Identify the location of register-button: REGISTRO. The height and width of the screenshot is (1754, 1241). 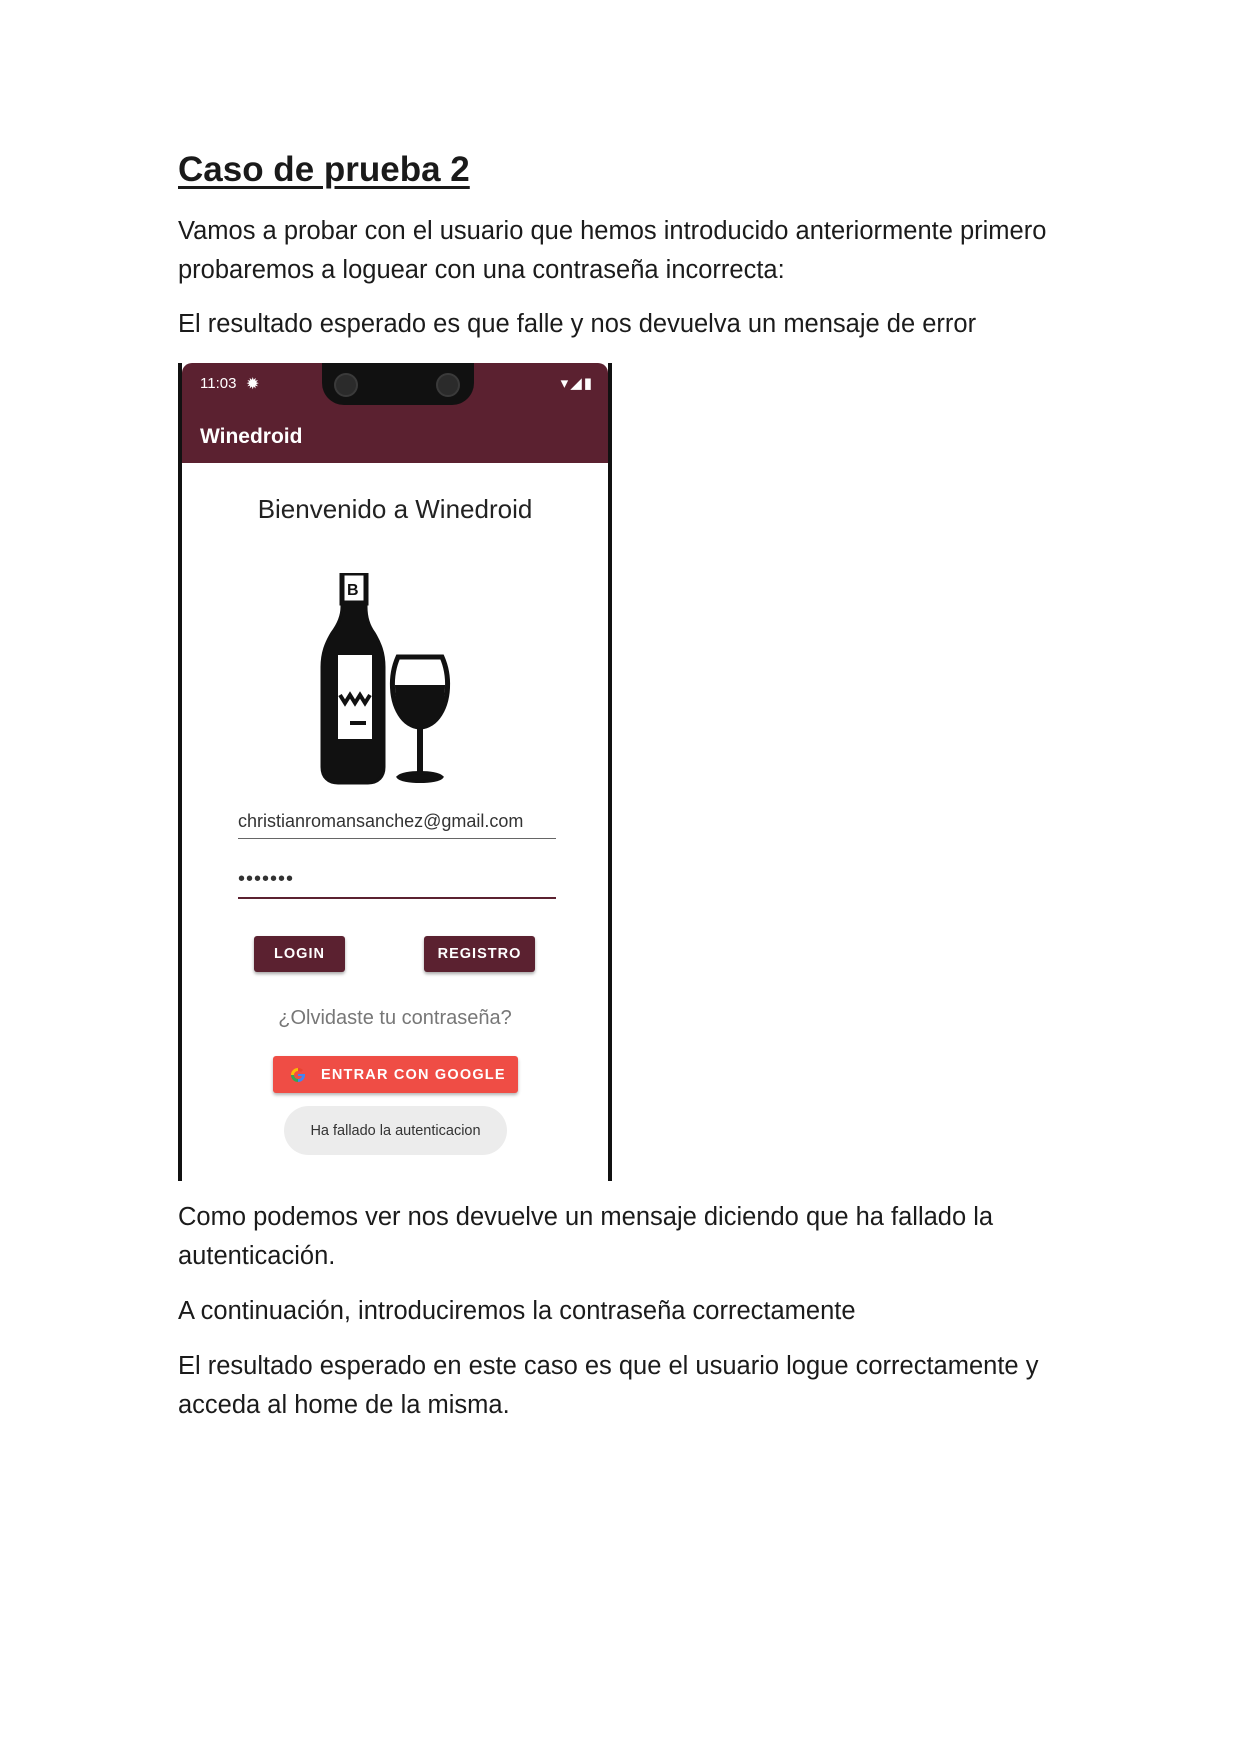
(479, 954).